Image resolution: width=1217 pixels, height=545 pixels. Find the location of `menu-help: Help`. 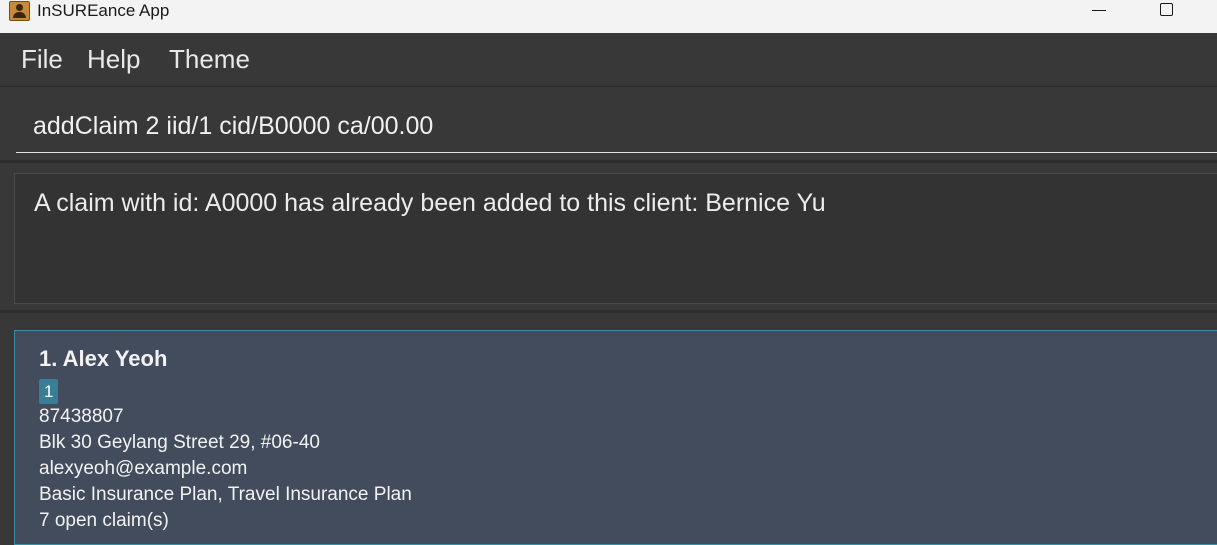

menu-help: Help is located at coordinates (113, 59).